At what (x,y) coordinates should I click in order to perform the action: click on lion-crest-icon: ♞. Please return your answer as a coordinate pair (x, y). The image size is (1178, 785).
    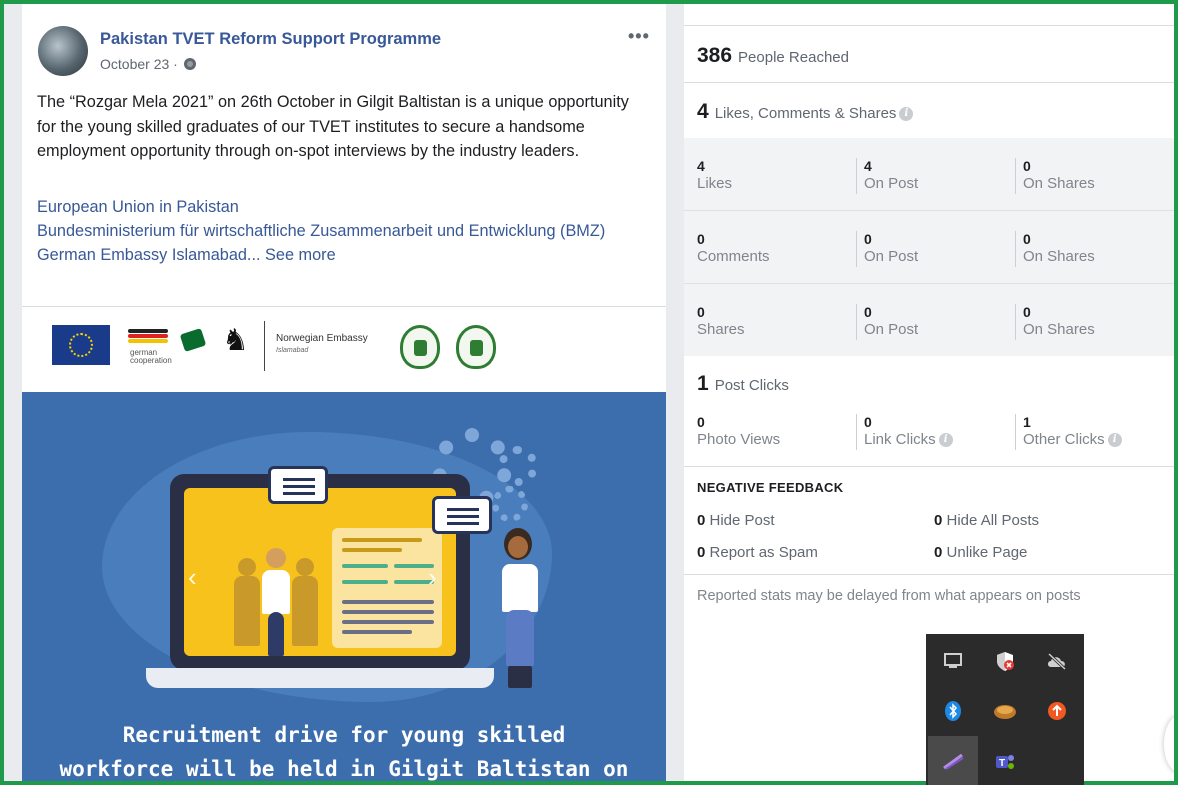
    Looking at the image, I should click on (235, 340).